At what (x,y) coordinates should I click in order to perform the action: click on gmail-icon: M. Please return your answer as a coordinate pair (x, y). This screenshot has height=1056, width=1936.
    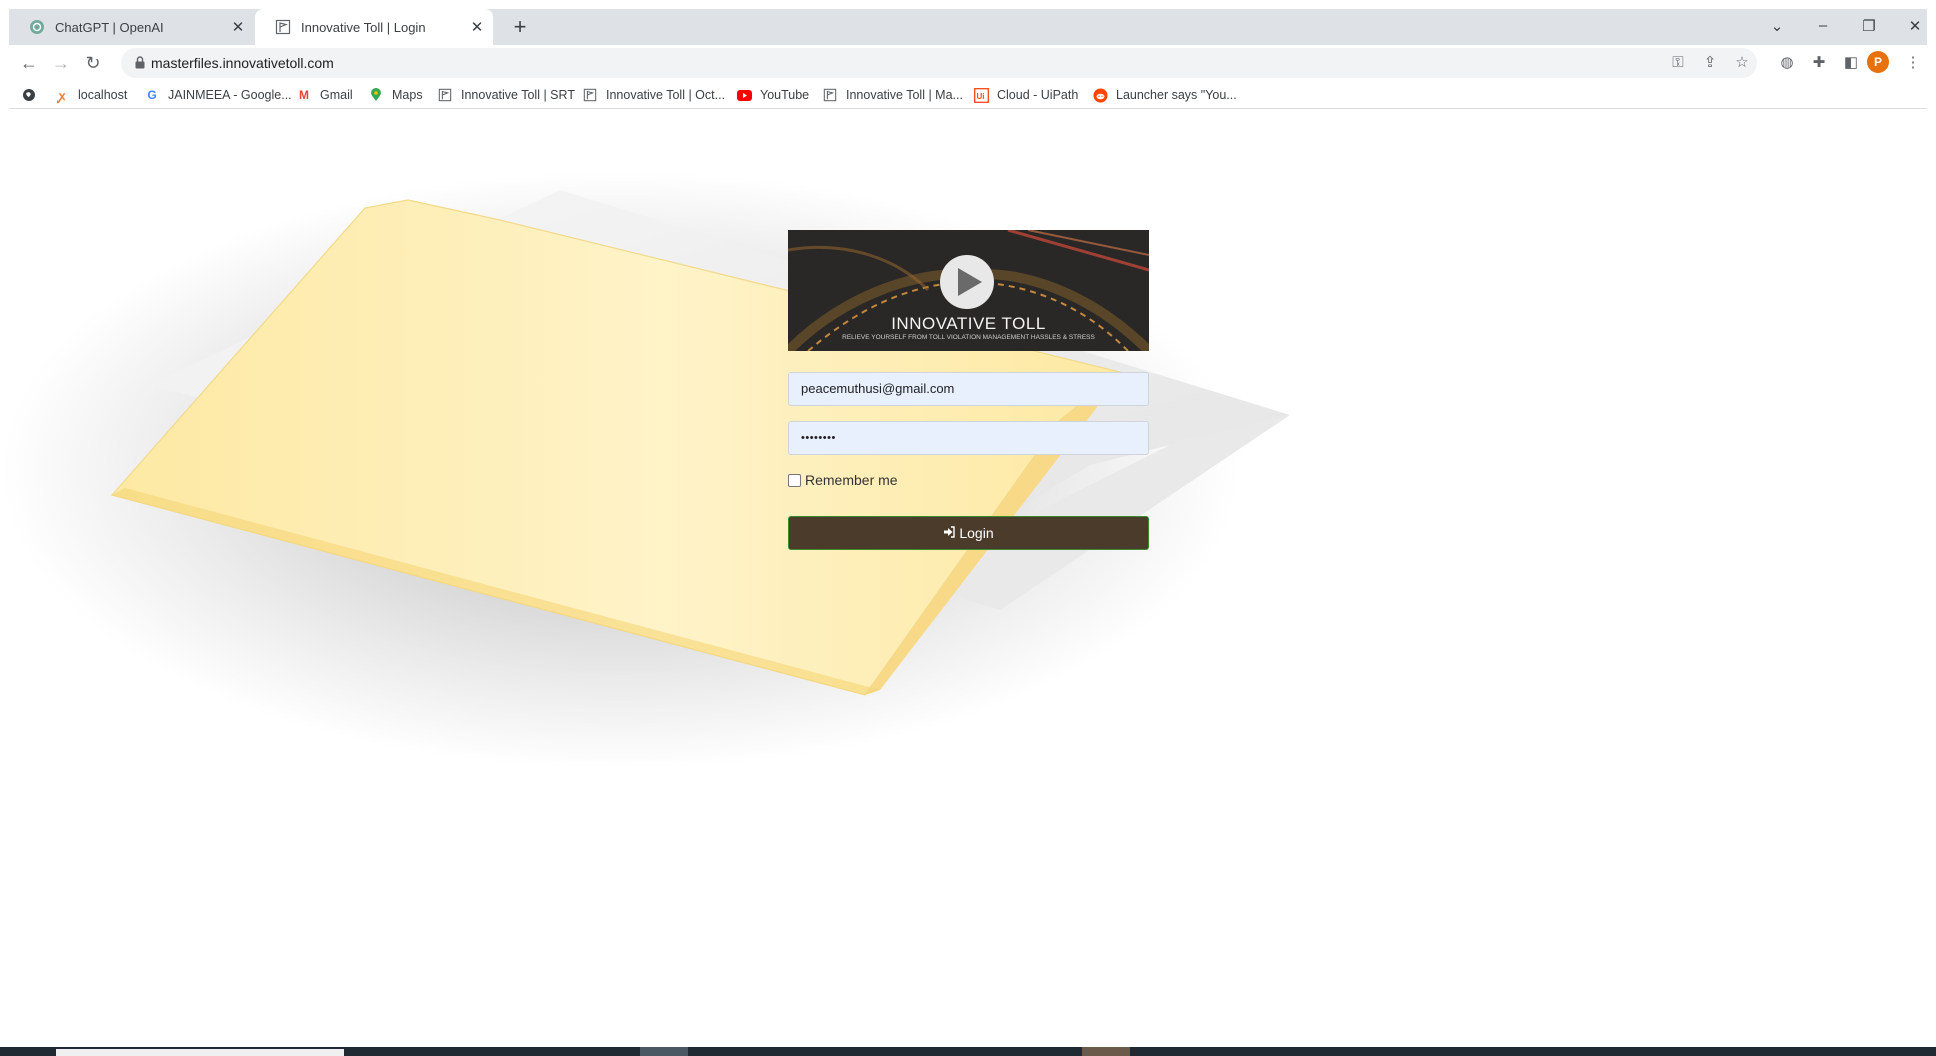
    Looking at the image, I should click on (304, 95).